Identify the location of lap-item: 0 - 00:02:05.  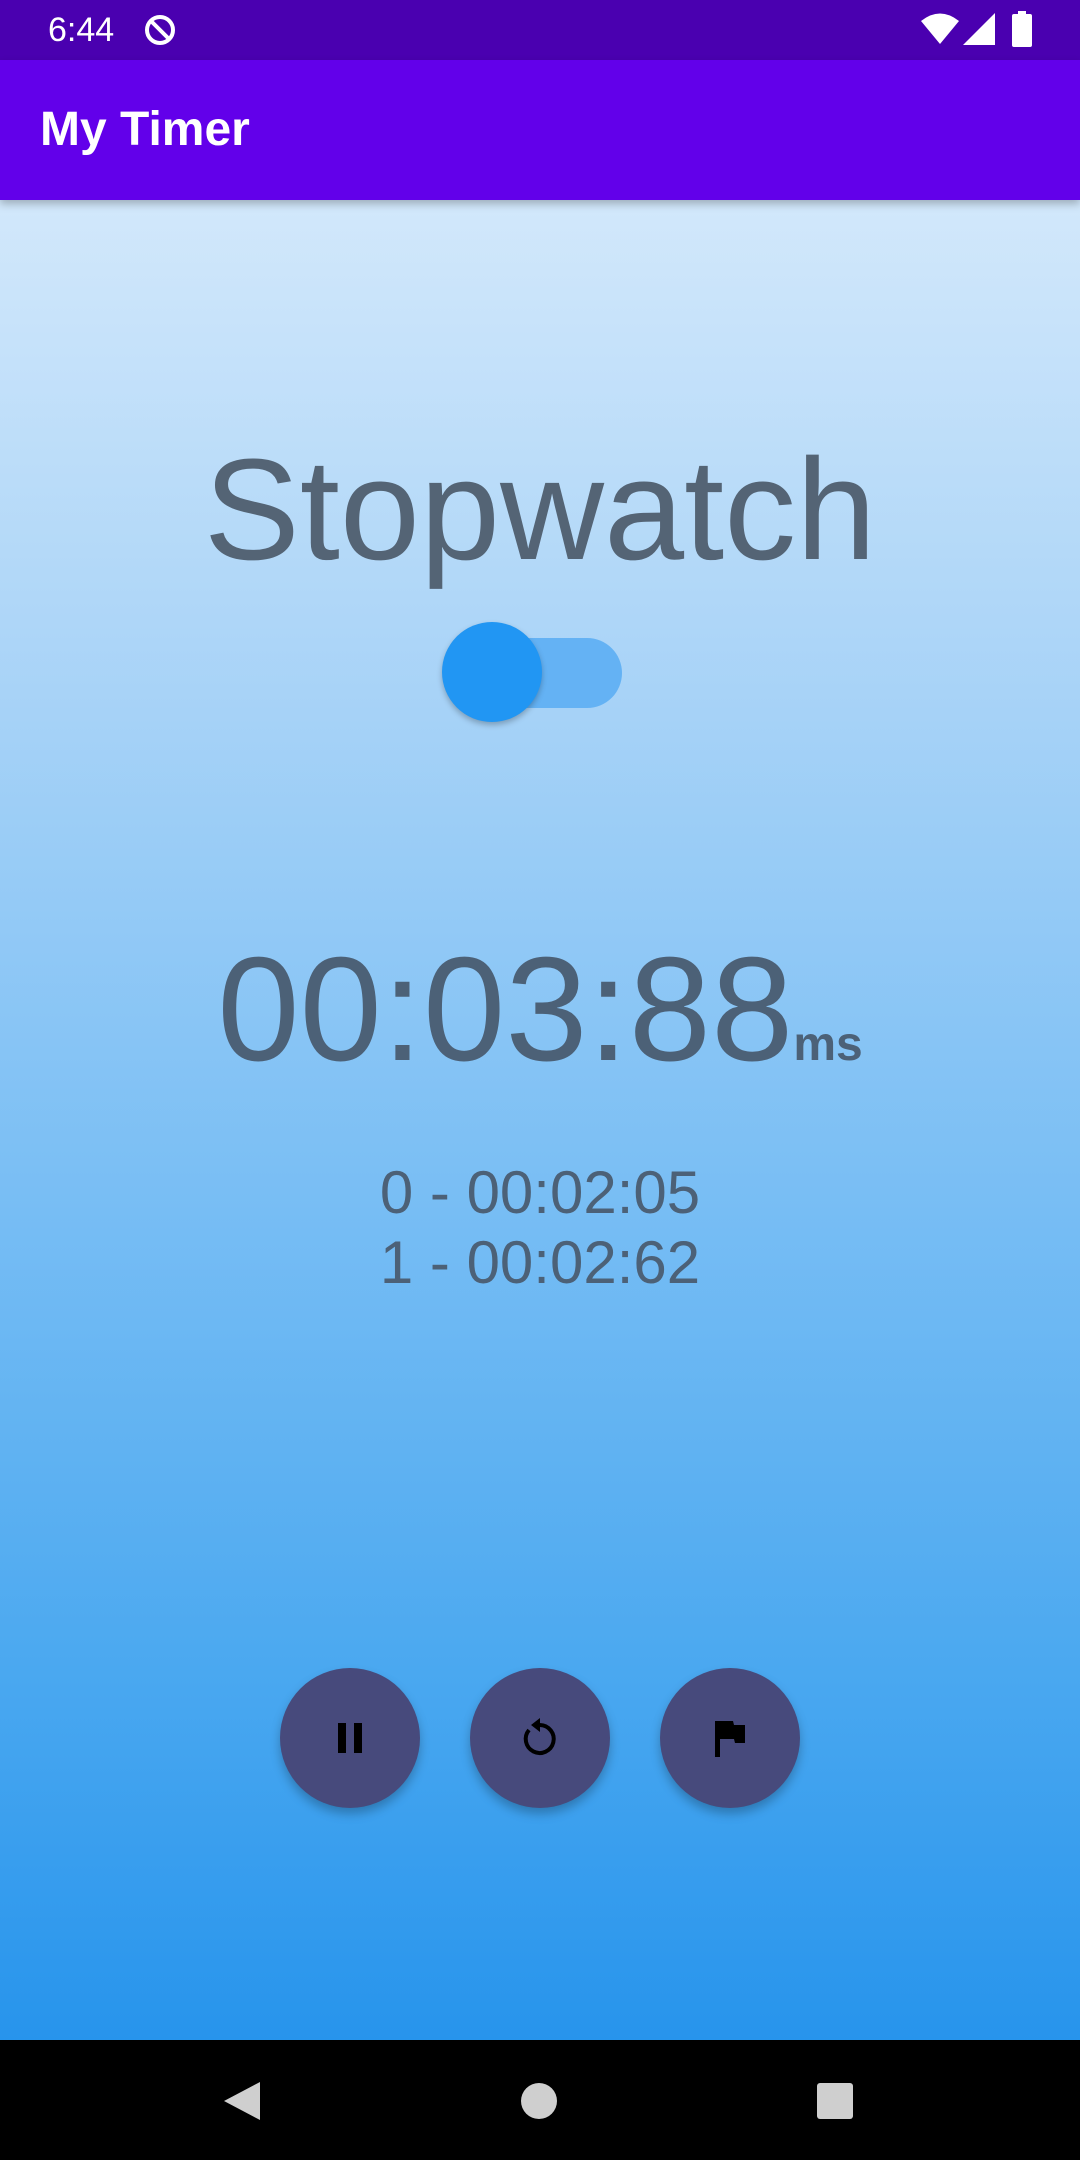
(540, 1192).